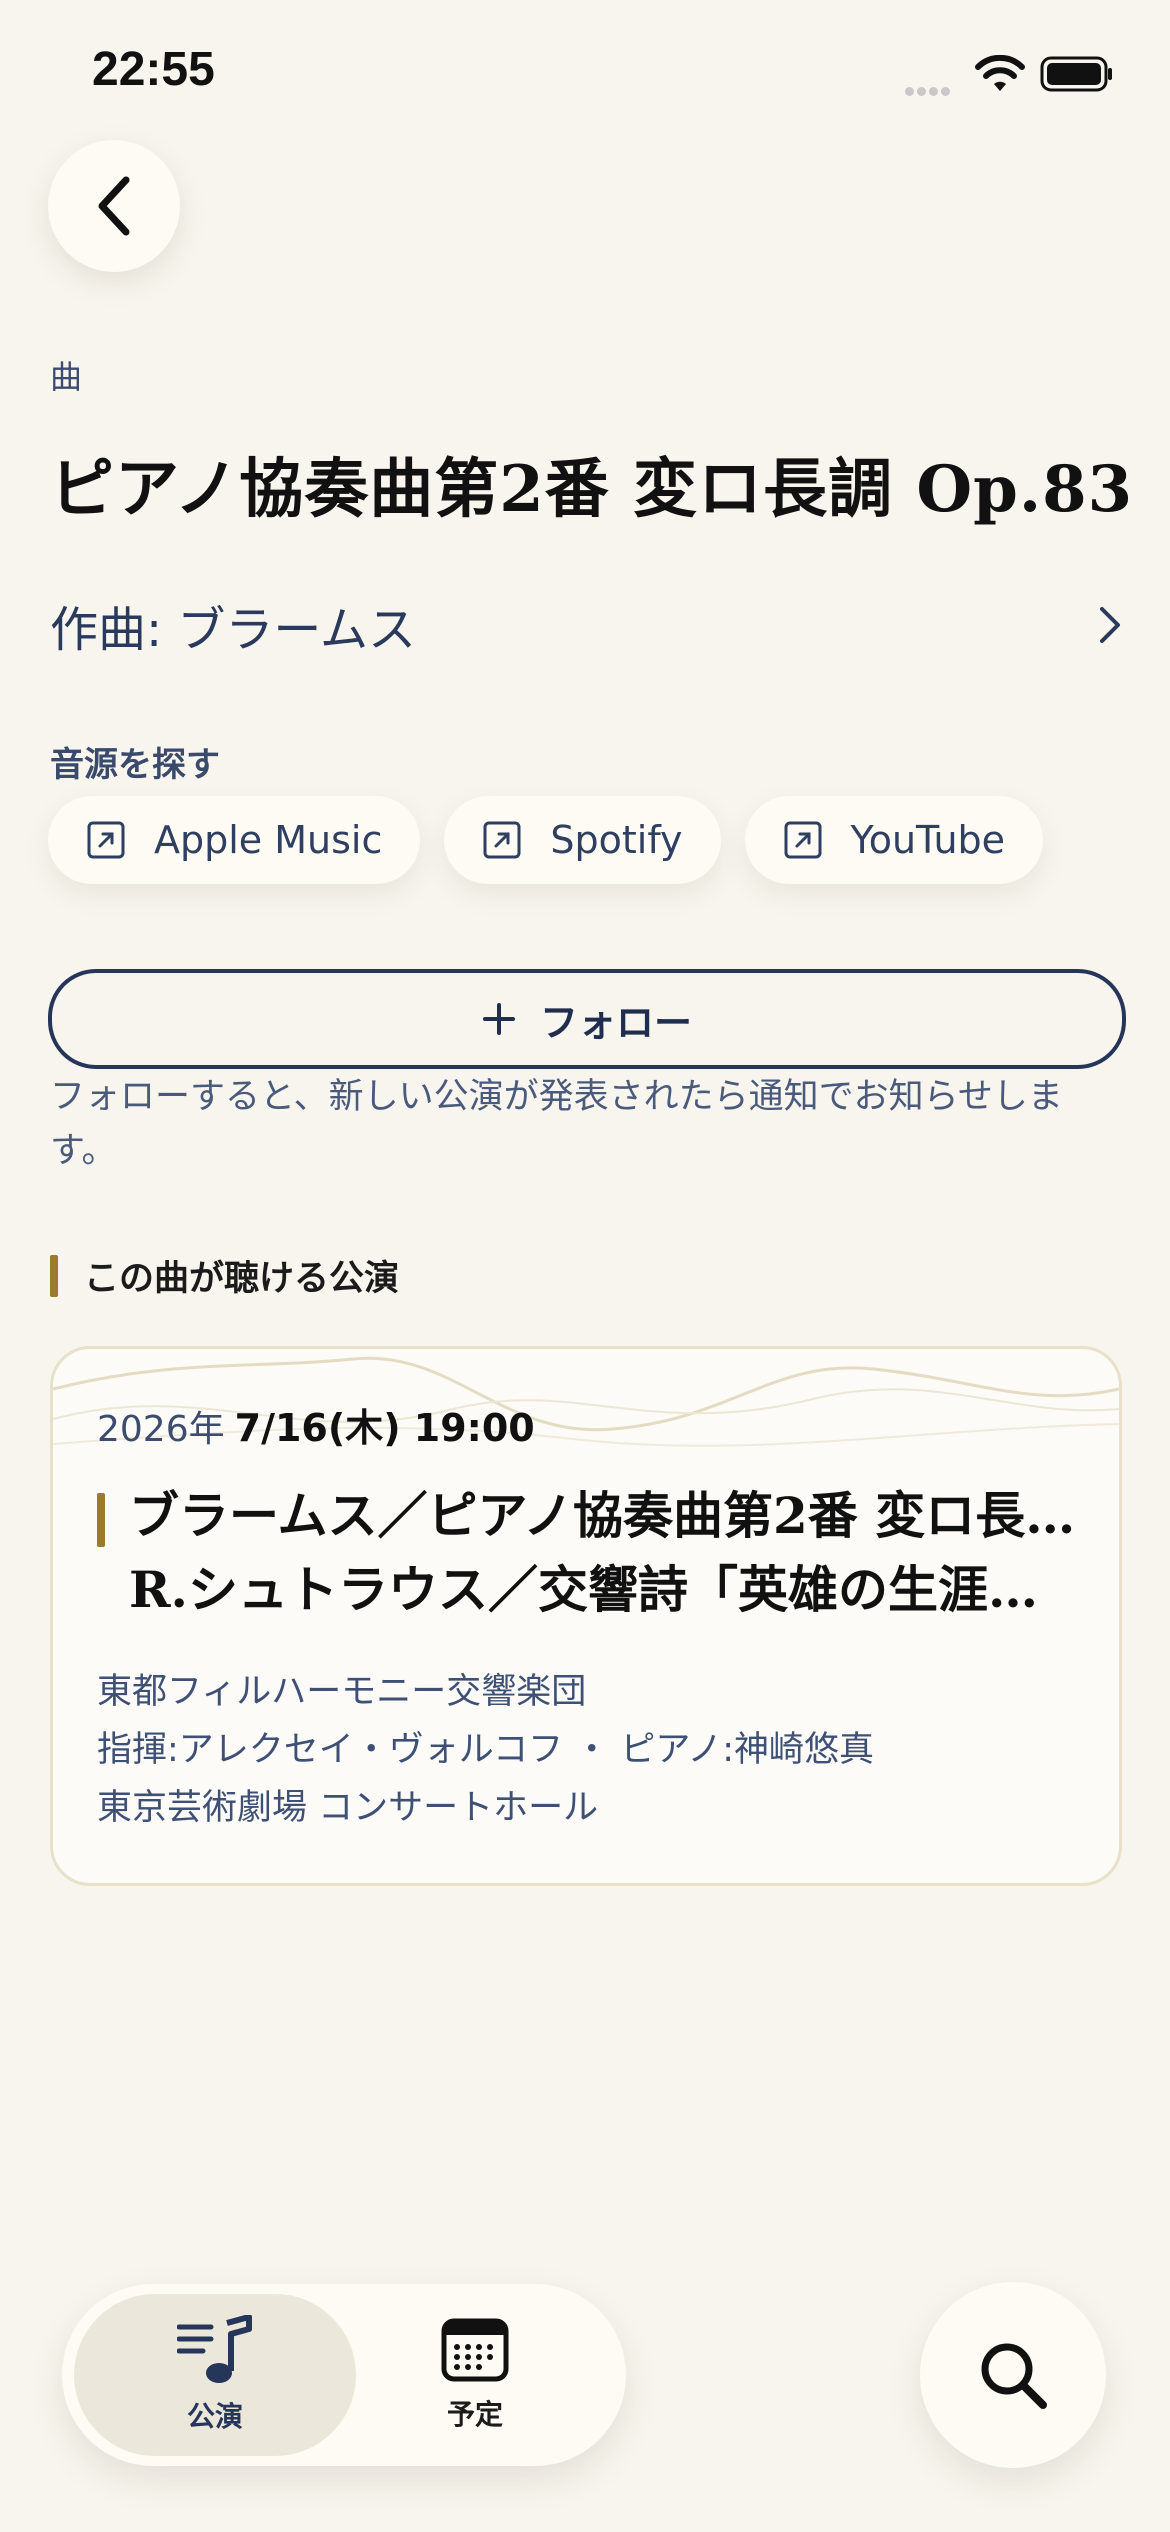 This screenshot has height=2532, width=1170. I want to click on chip-label: Apple Music, so click(268, 840).